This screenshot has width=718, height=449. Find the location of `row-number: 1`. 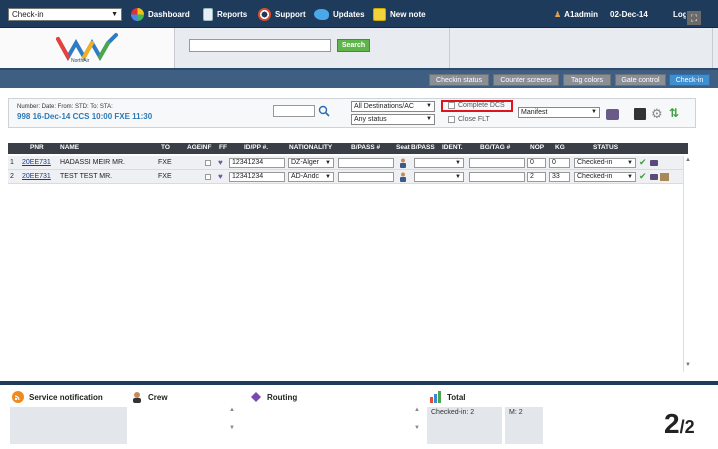

row-number: 1 is located at coordinates (12, 162).